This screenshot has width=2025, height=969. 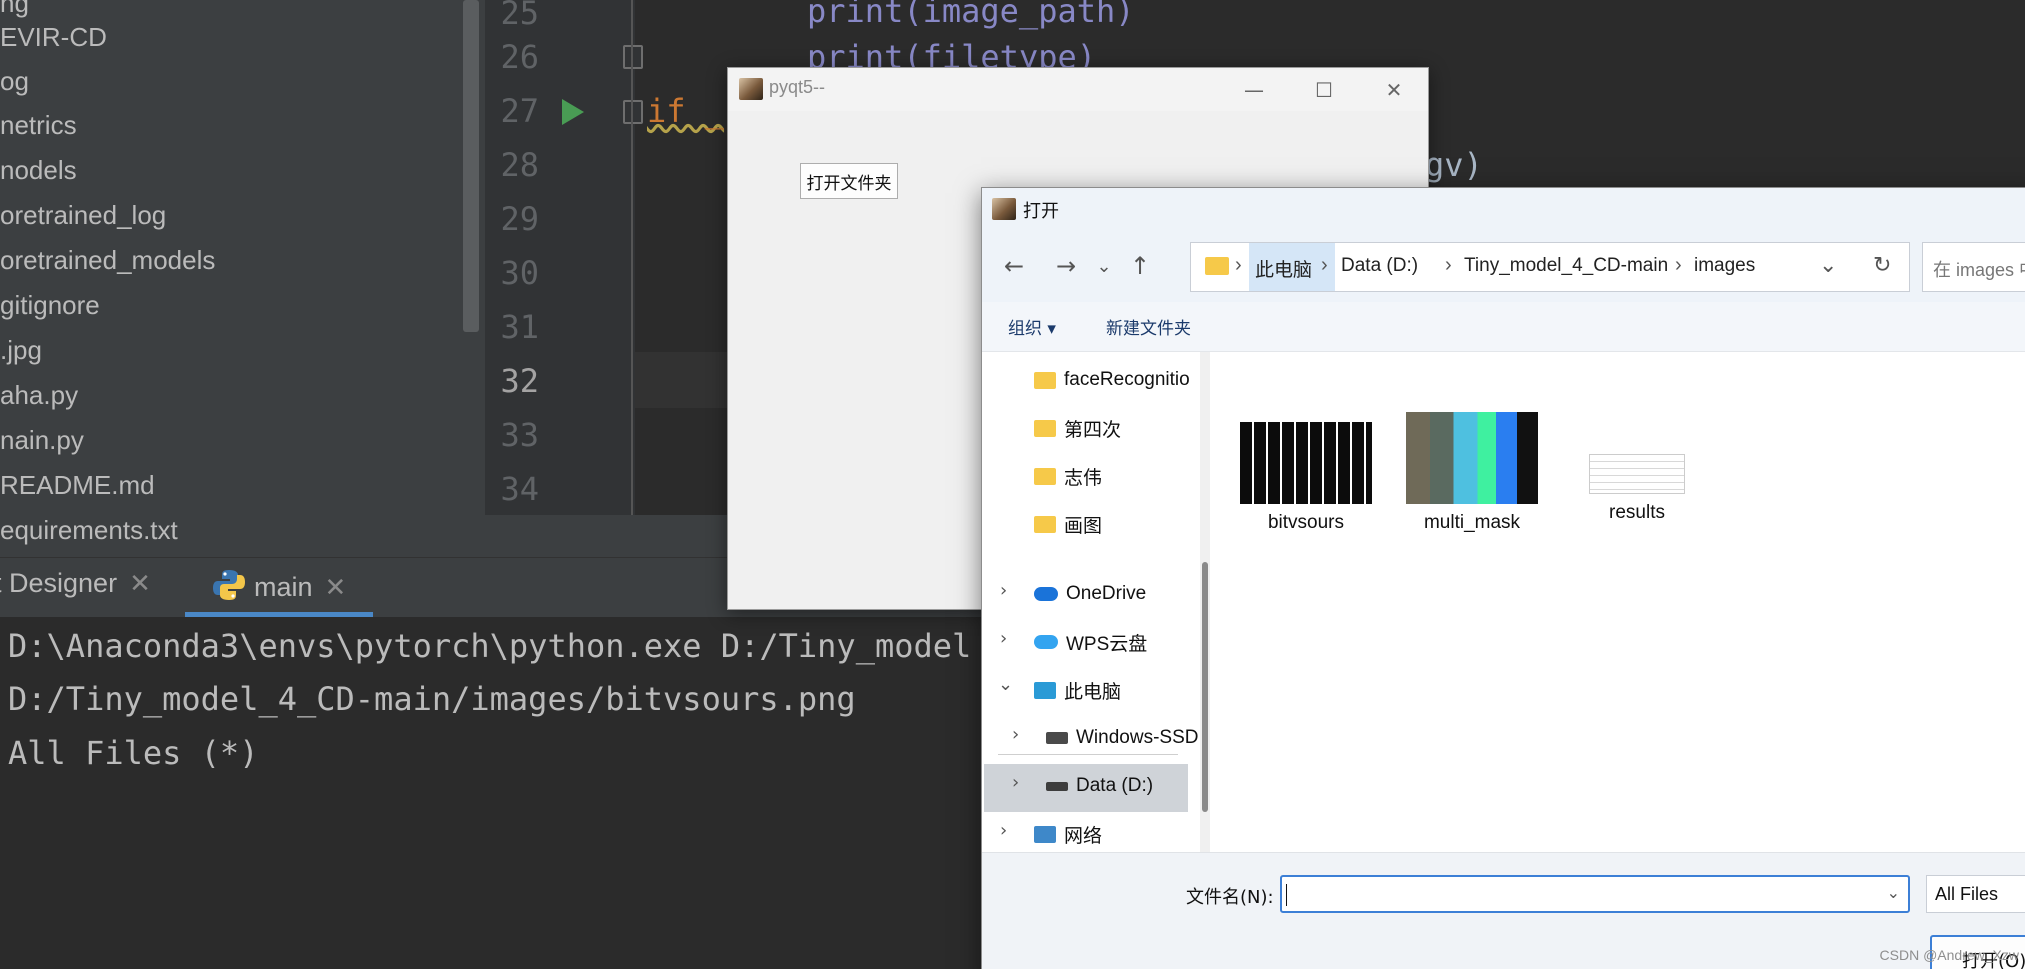 I want to click on nav-item-folder: faceRecognitio, so click(x=1112, y=380).